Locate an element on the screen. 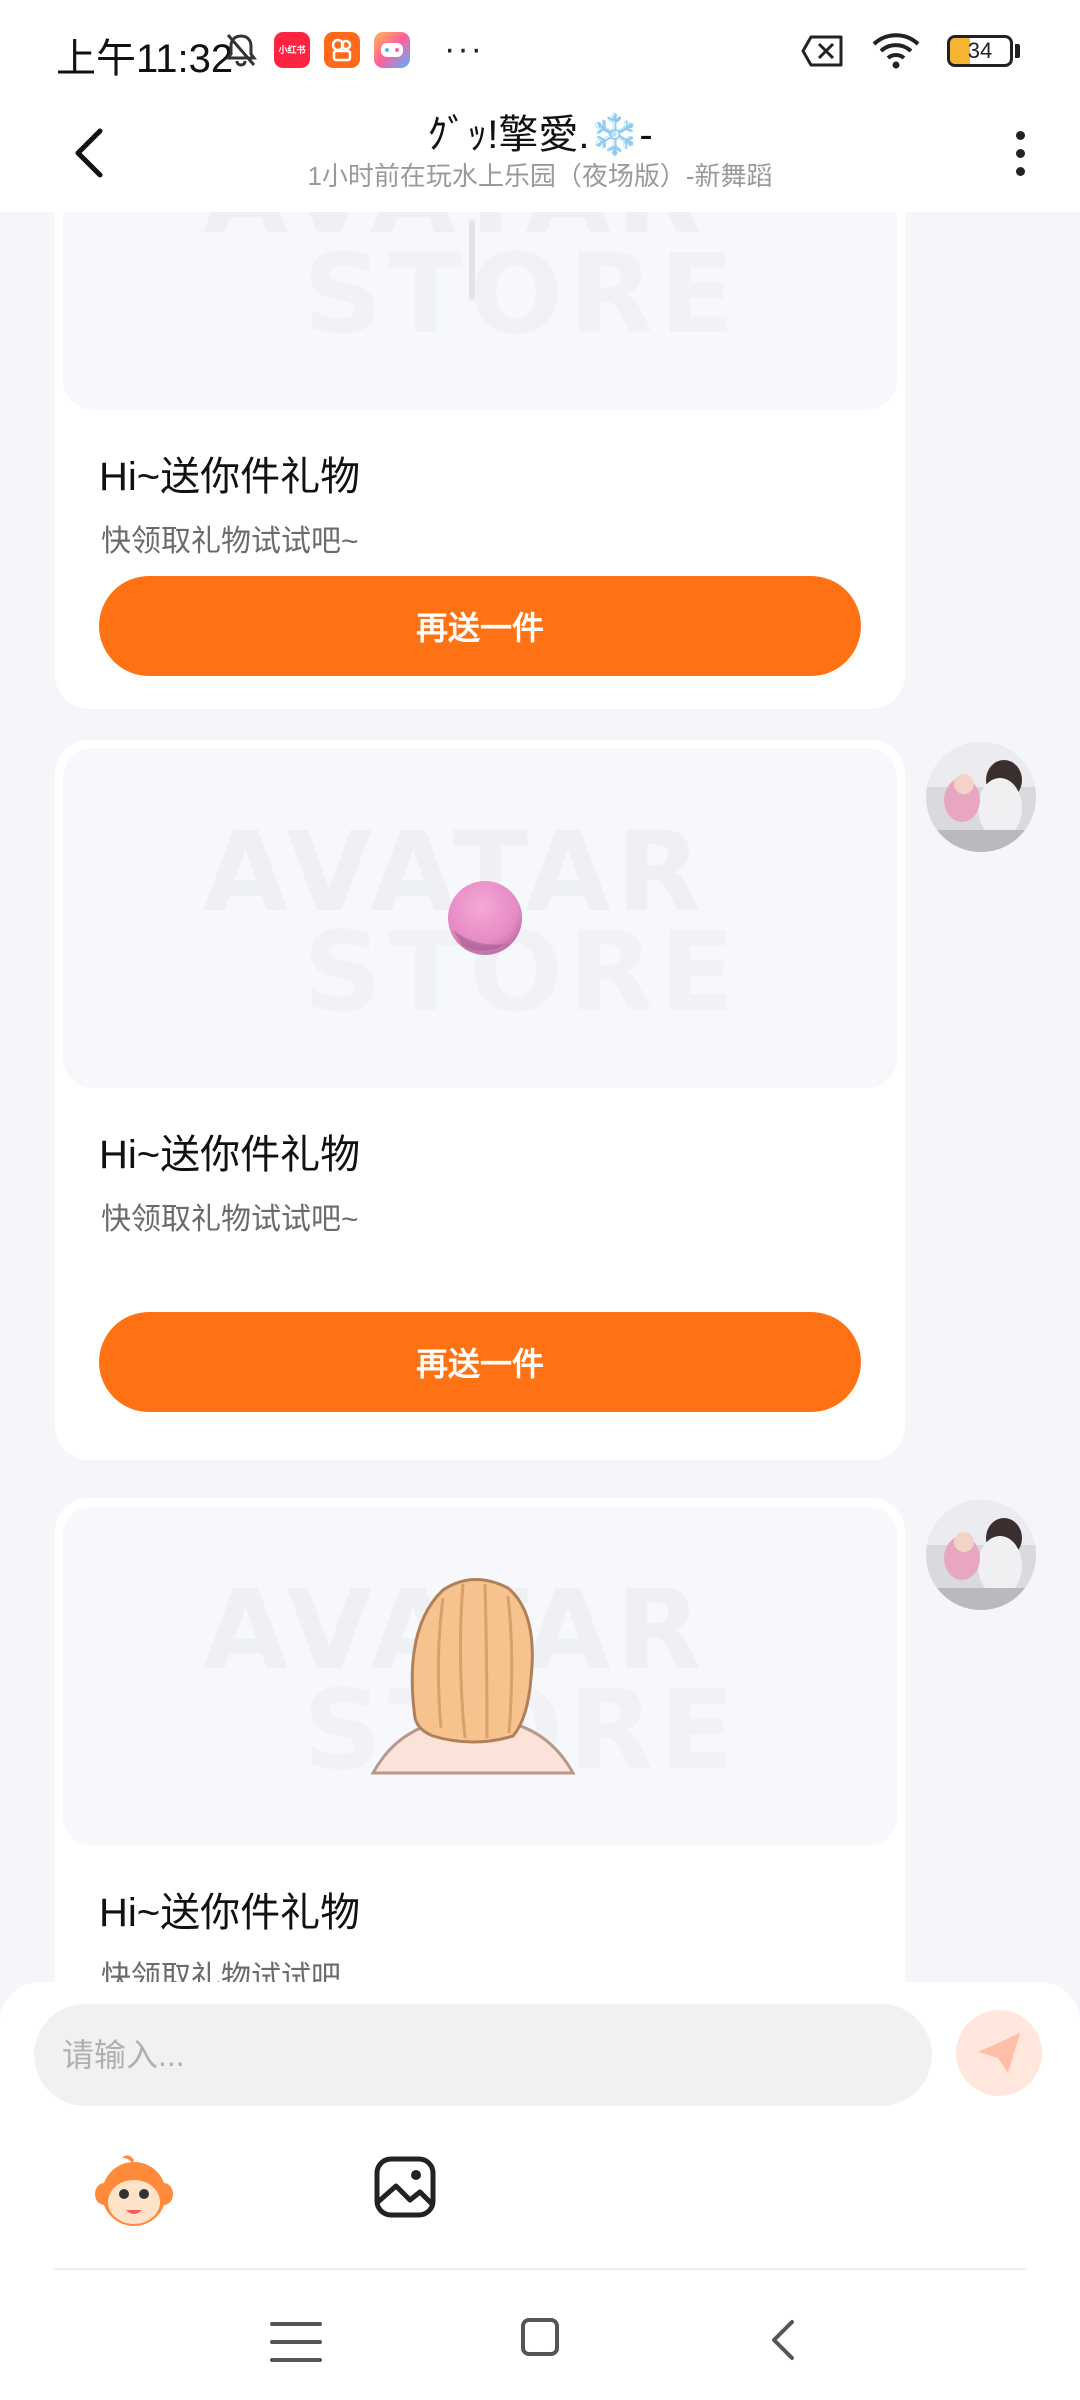 This screenshot has height=2400, width=1080. battery-level: 34 is located at coordinates (980, 50).